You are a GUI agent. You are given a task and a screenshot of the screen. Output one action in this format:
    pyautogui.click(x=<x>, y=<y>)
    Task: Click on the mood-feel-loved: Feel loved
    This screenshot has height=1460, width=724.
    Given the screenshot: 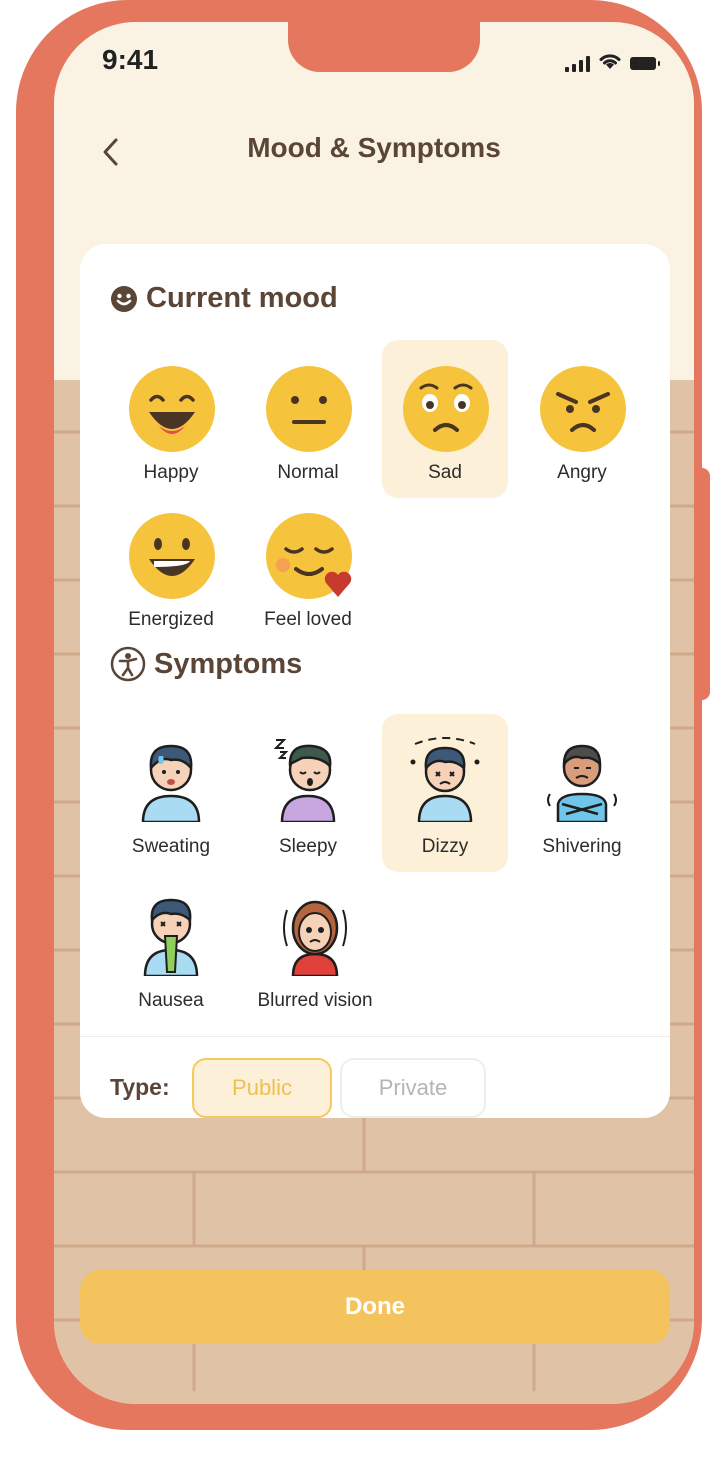 What is the action you would take?
    pyautogui.click(x=308, y=566)
    